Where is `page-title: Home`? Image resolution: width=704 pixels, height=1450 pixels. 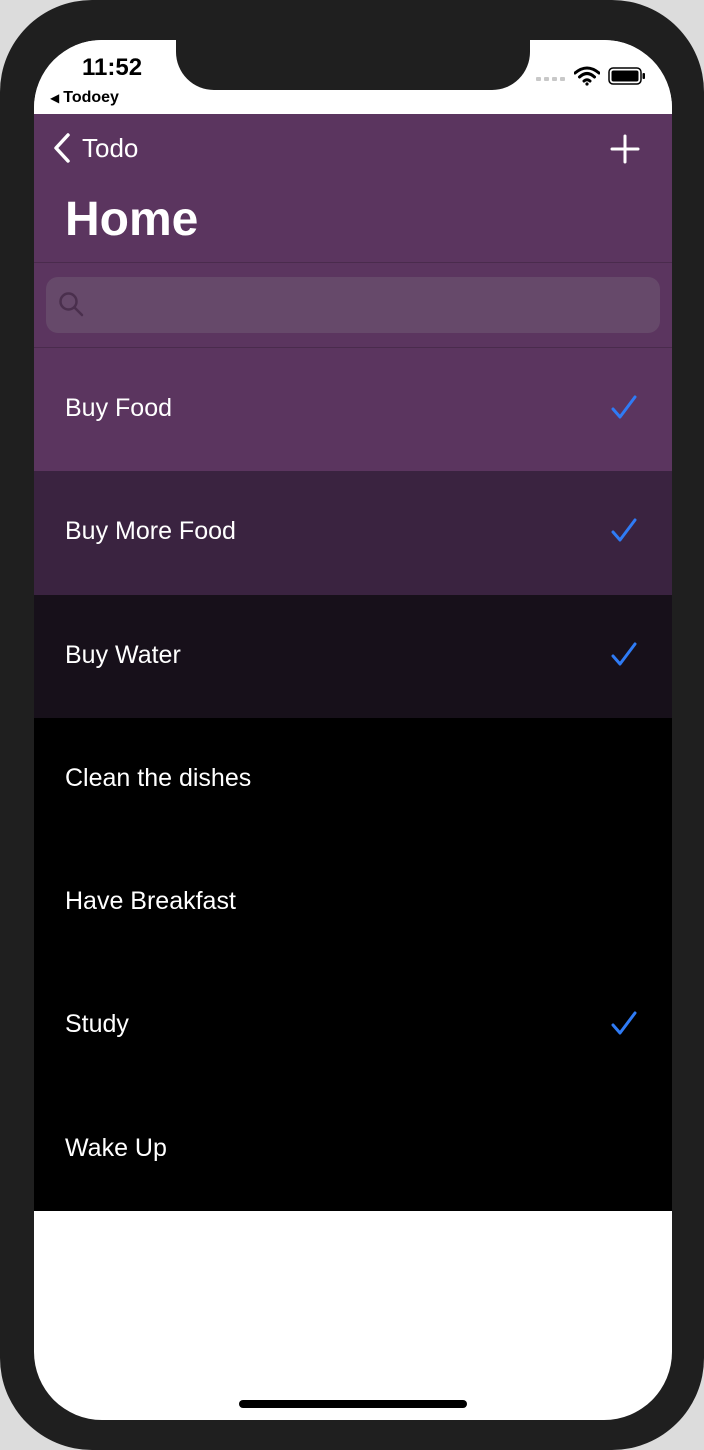 page-title: Home is located at coordinates (132, 219).